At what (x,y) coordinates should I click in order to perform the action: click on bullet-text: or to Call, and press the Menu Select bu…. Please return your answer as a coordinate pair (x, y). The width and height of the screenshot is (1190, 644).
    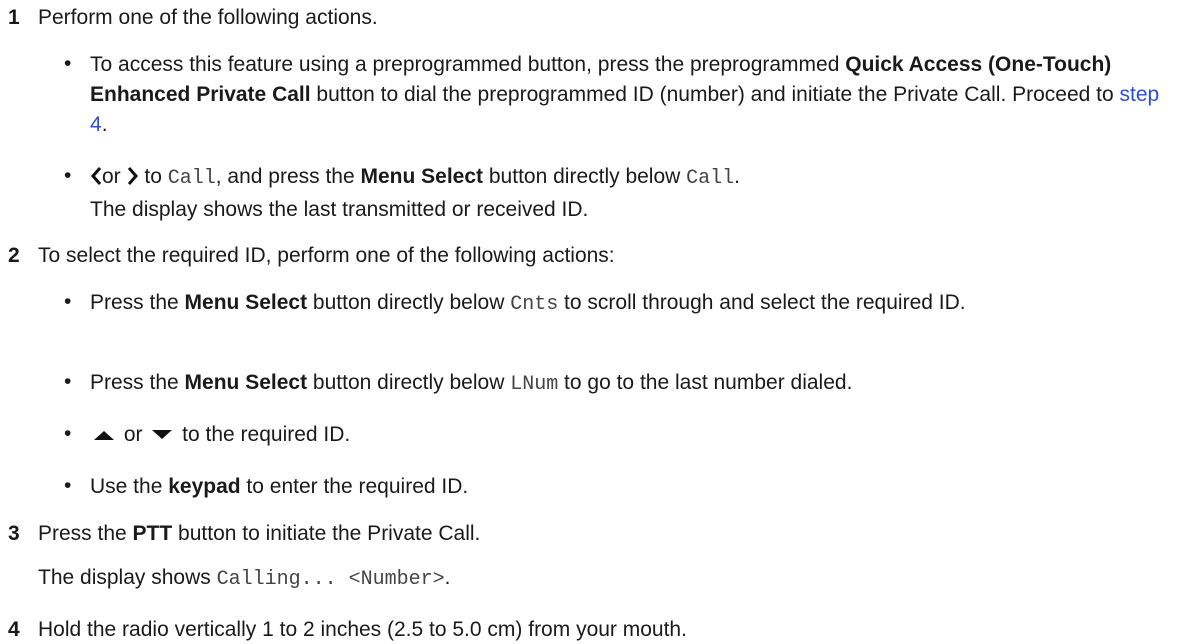
    Looking at the image, I should click on (630, 193).